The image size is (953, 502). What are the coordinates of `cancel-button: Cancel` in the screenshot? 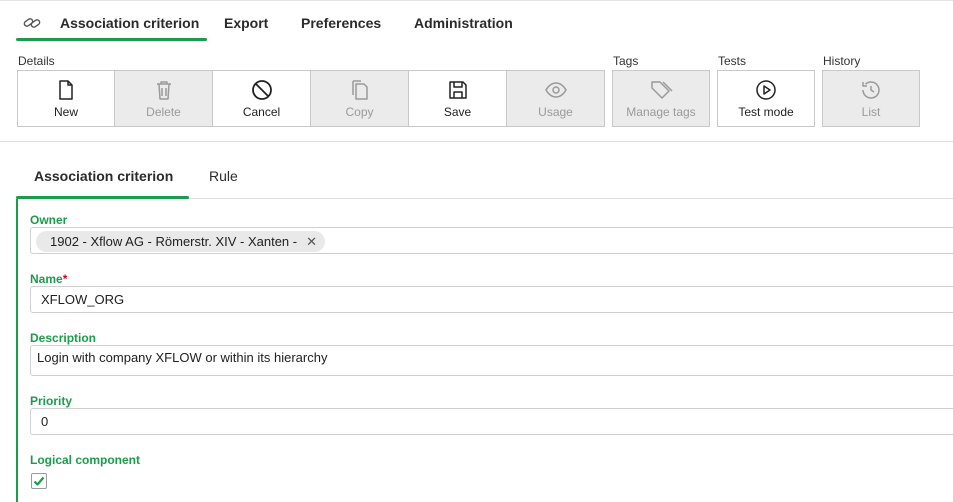 It's located at (261, 98).